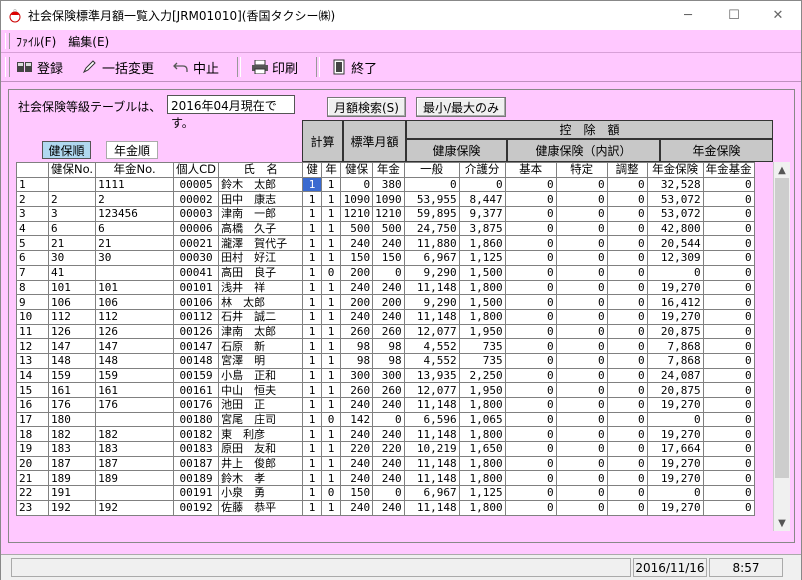  Describe the element at coordinates (274, 67) in the screenshot. I see `print-button: 印刷` at that location.